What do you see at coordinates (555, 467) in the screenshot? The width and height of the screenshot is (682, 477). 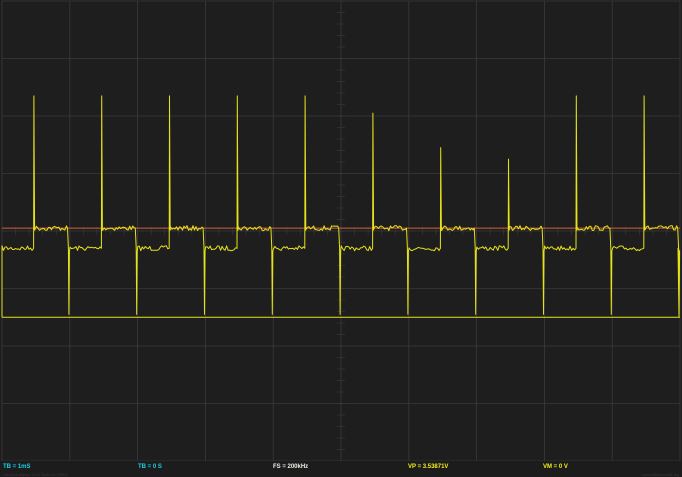 I see `min-voltage-readout: VM = 0 V` at bounding box center [555, 467].